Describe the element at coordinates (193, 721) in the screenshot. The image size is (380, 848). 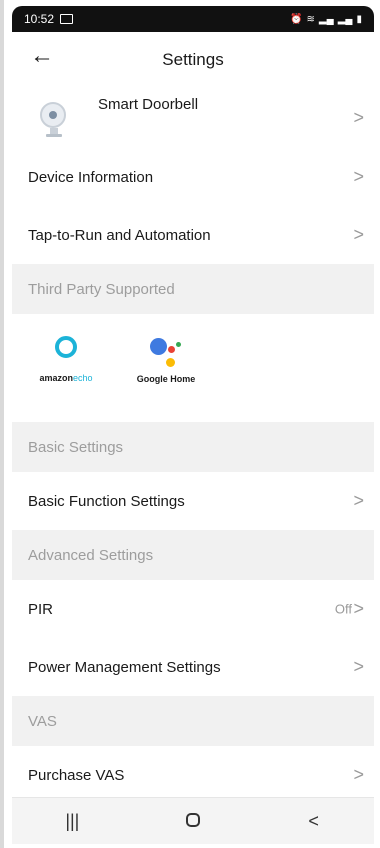
I see `section-header-vas: VAS` at that location.